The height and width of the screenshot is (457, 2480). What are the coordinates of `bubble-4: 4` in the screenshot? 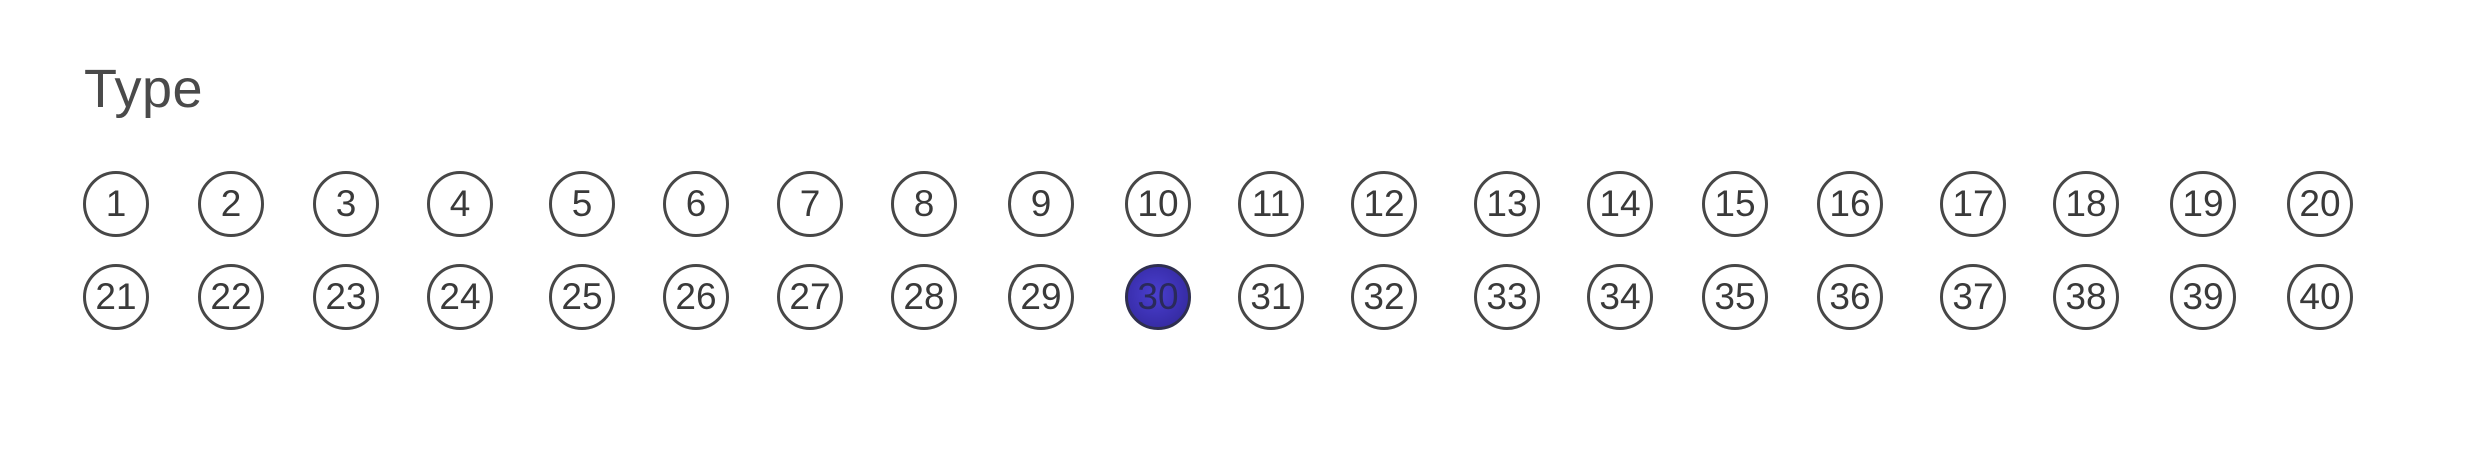 It's located at (460, 204).